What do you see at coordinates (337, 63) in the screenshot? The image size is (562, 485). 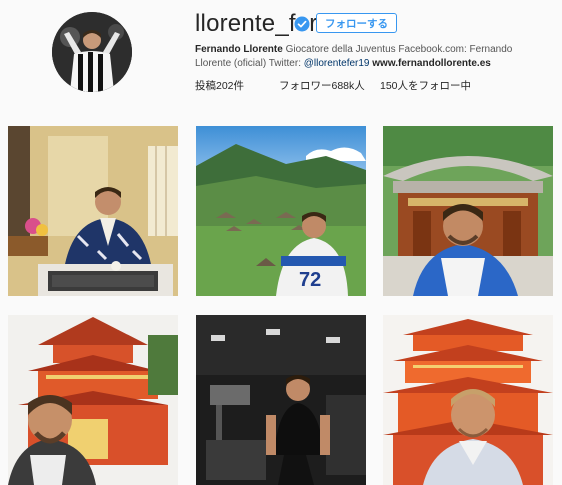 I see `bio-mention-link: @llorentefer19` at bounding box center [337, 63].